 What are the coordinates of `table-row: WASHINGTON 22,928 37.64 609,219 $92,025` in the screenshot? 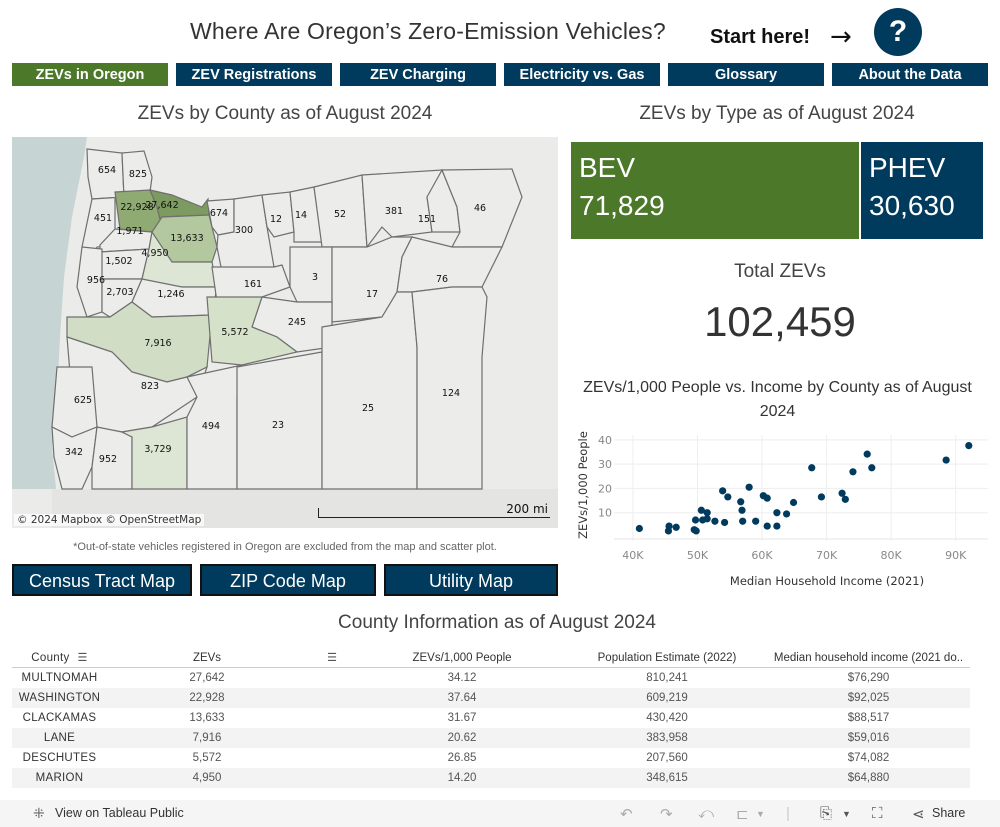 It's located at (491, 698).